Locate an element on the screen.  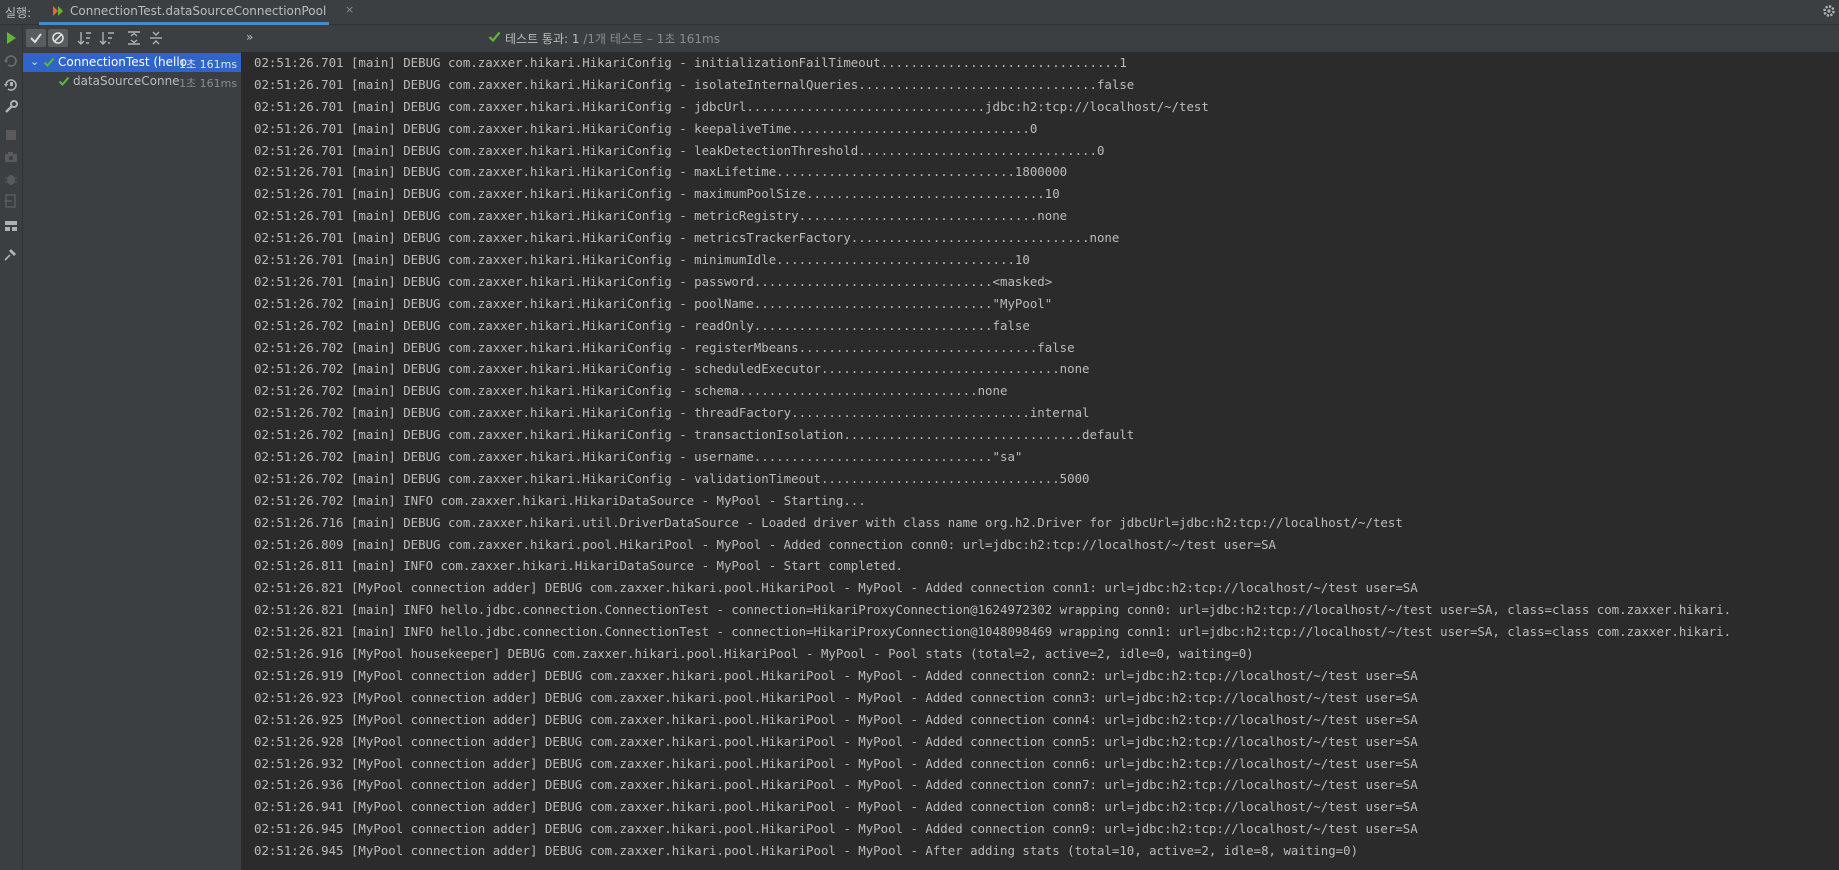
more-actions-icon: » is located at coordinates (249, 37).